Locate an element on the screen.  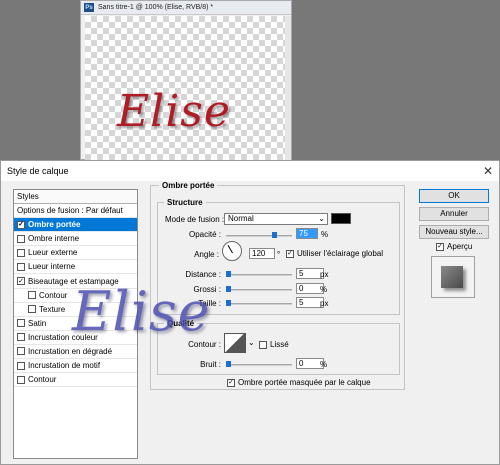
preview-checkbox-row: Aperçu is located at coordinates (454, 246).